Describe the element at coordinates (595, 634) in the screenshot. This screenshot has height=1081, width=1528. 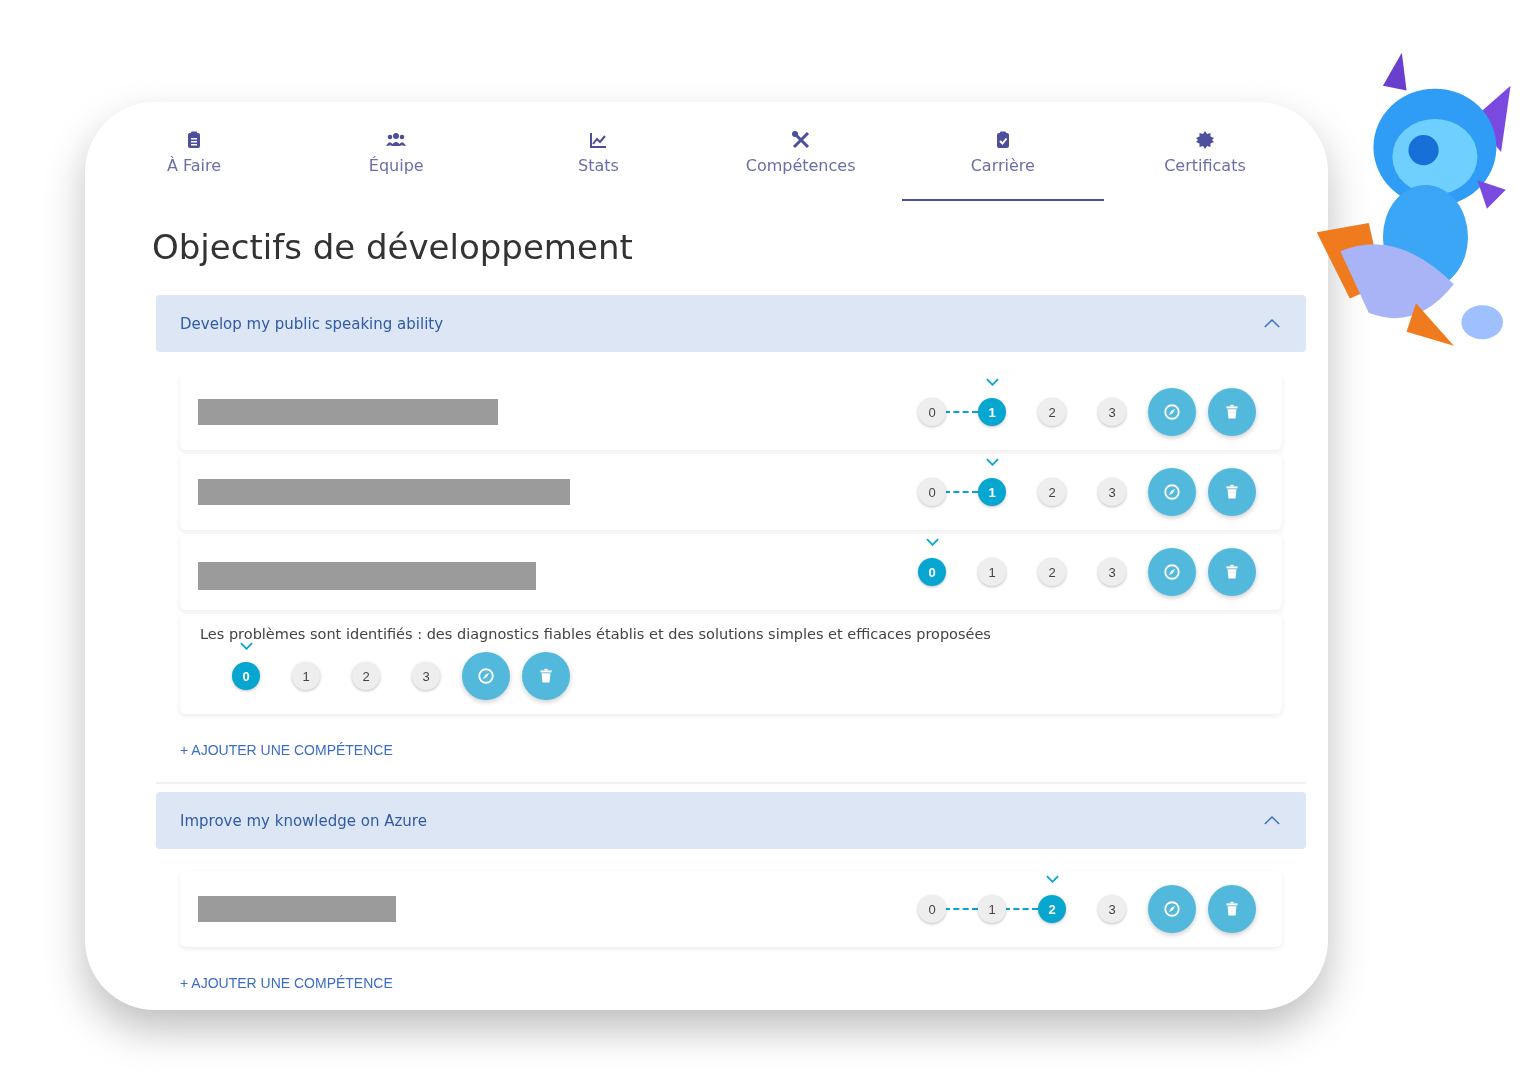
I see `skill-description: Les problèmes sont identifiés : des diagnostics fiables établis et des solutions simples et efficaces proposées` at that location.